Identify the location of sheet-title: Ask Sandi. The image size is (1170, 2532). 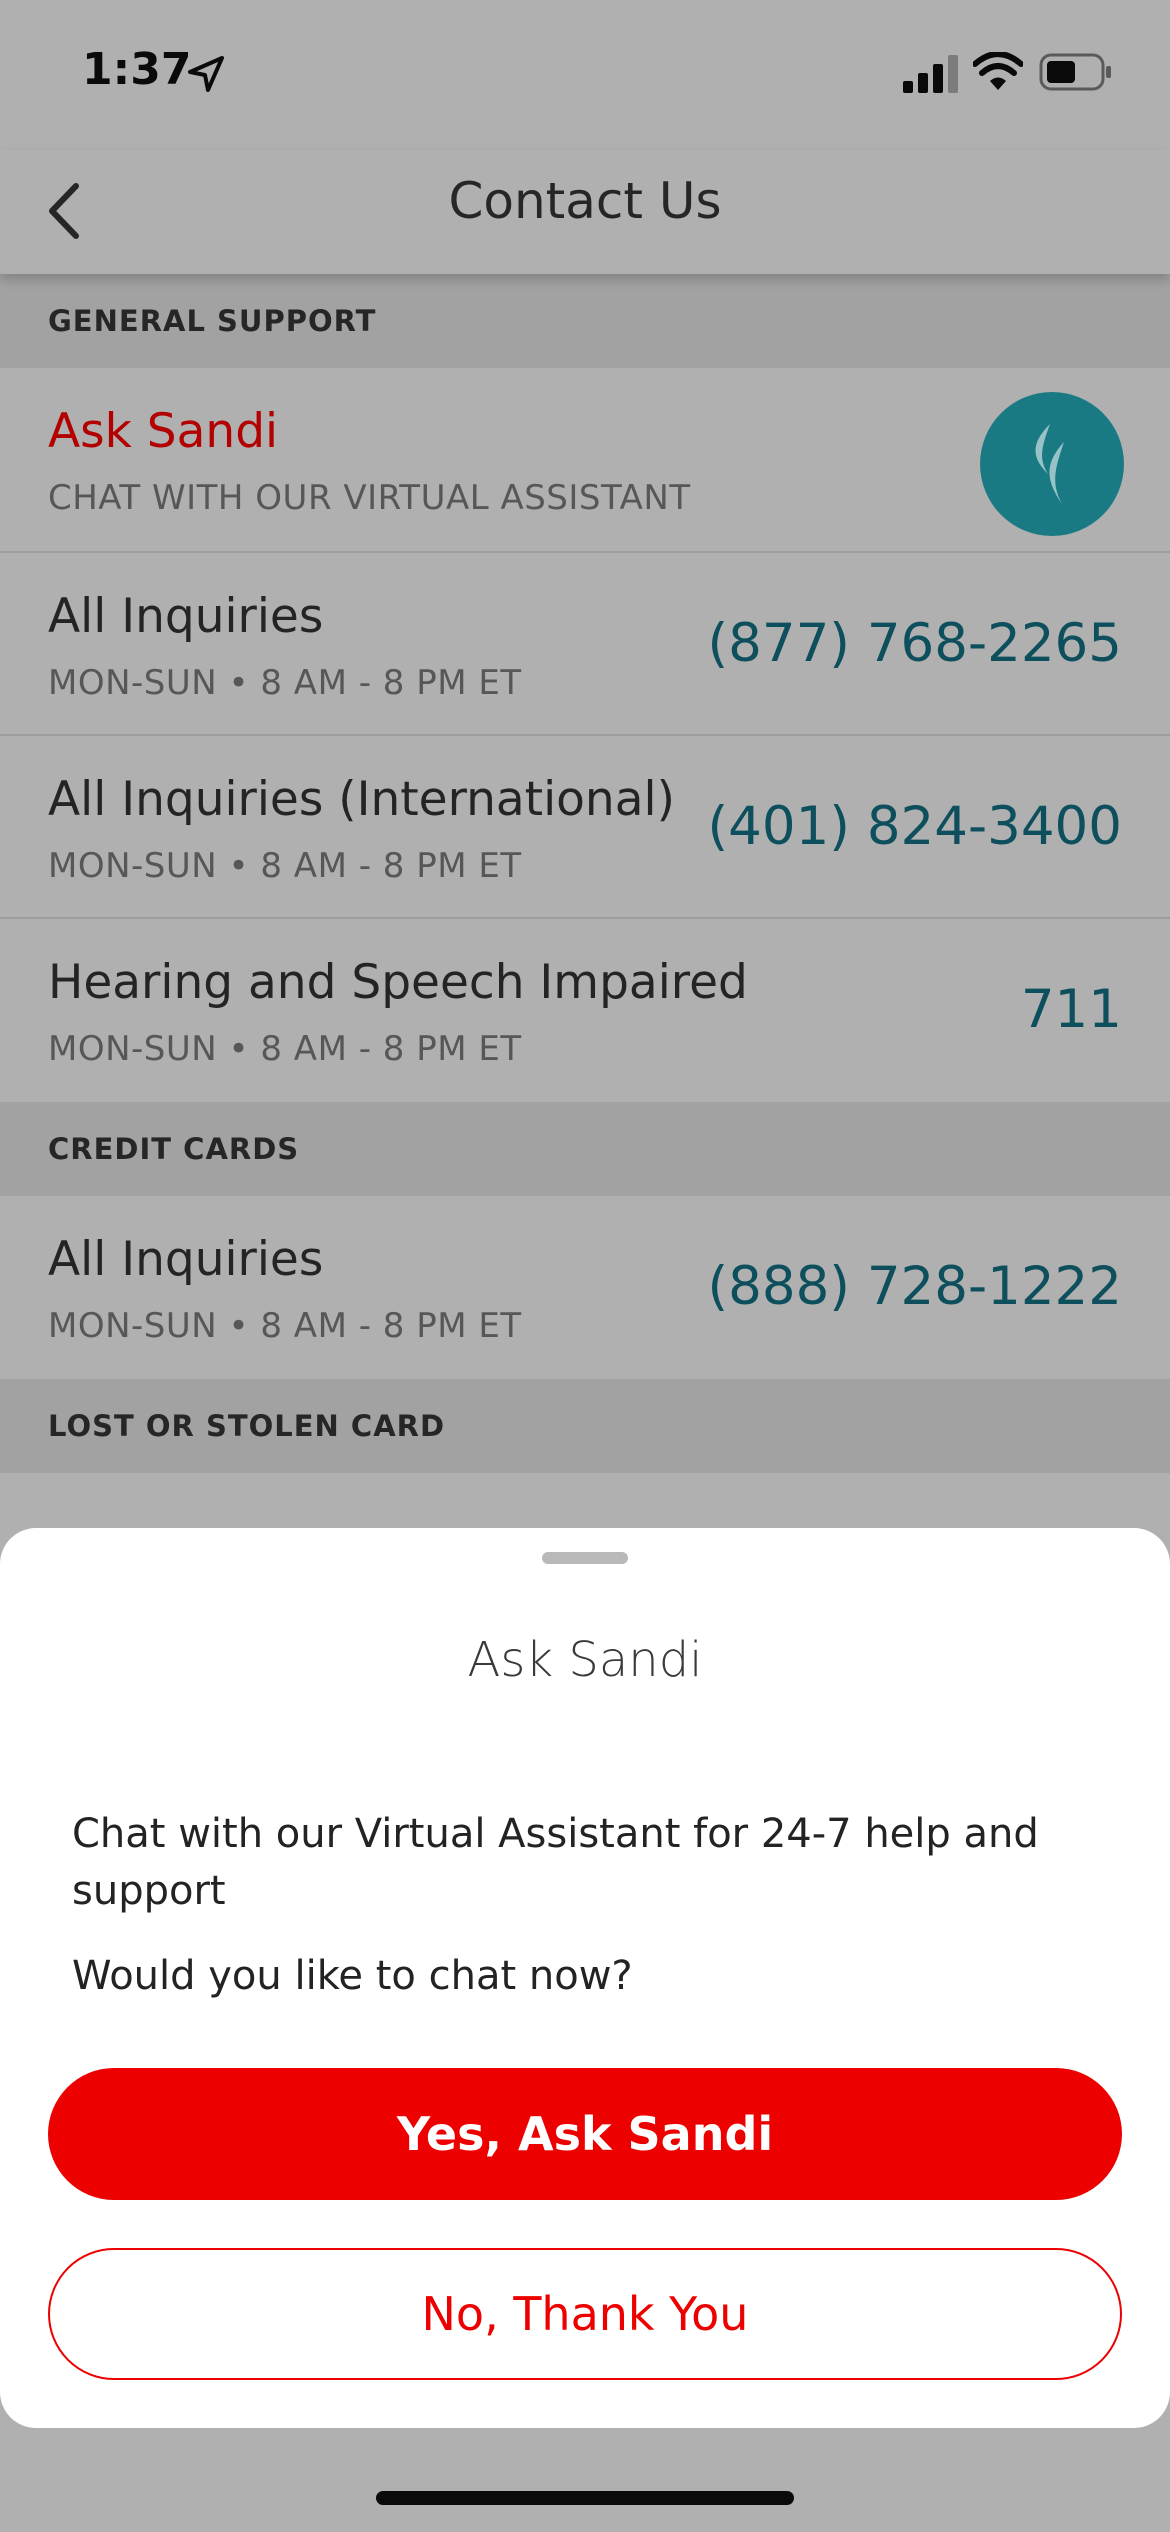
(585, 1660).